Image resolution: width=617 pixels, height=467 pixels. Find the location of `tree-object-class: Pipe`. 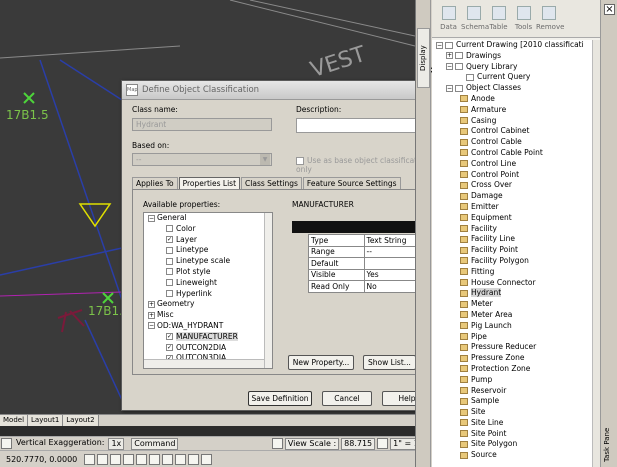

tree-object-class: Pipe is located at coordinates (514, 337).